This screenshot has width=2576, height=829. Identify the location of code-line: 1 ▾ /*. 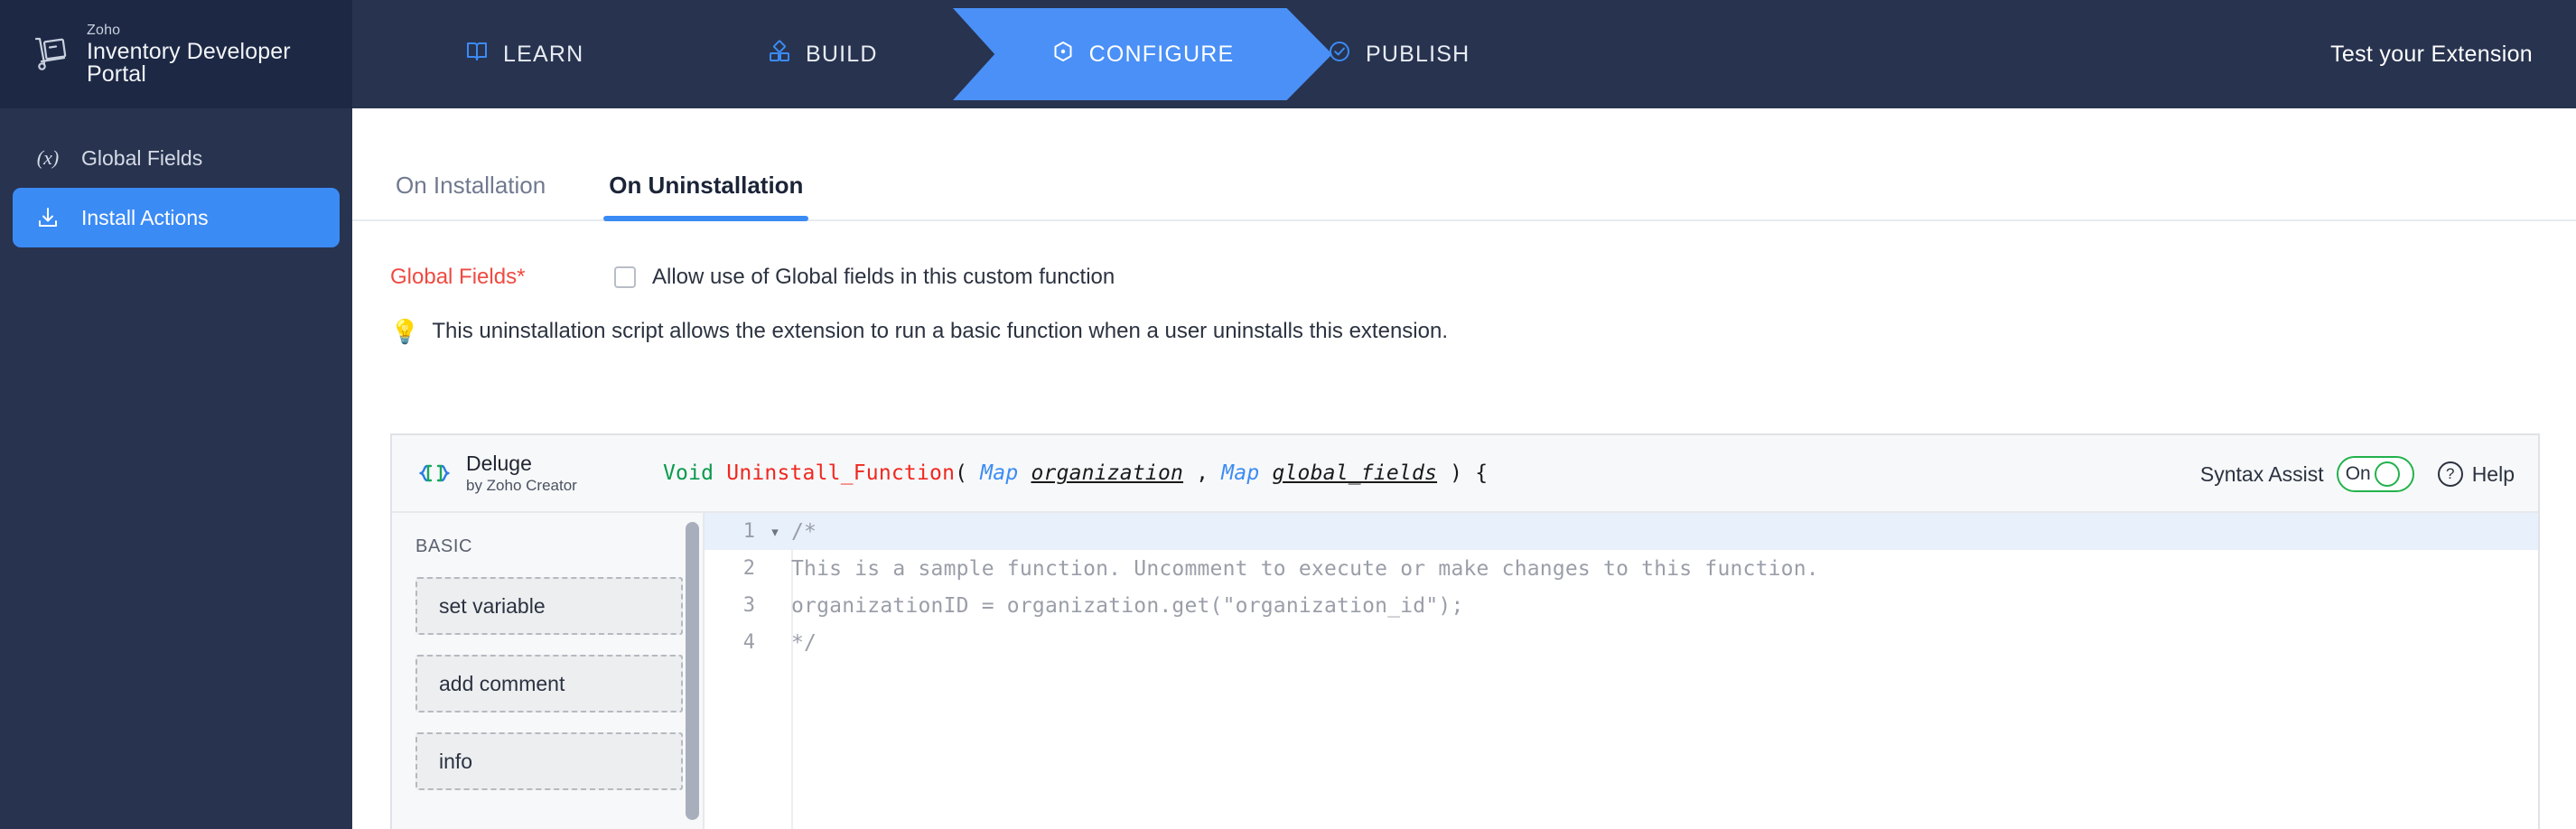
(1621, 531).